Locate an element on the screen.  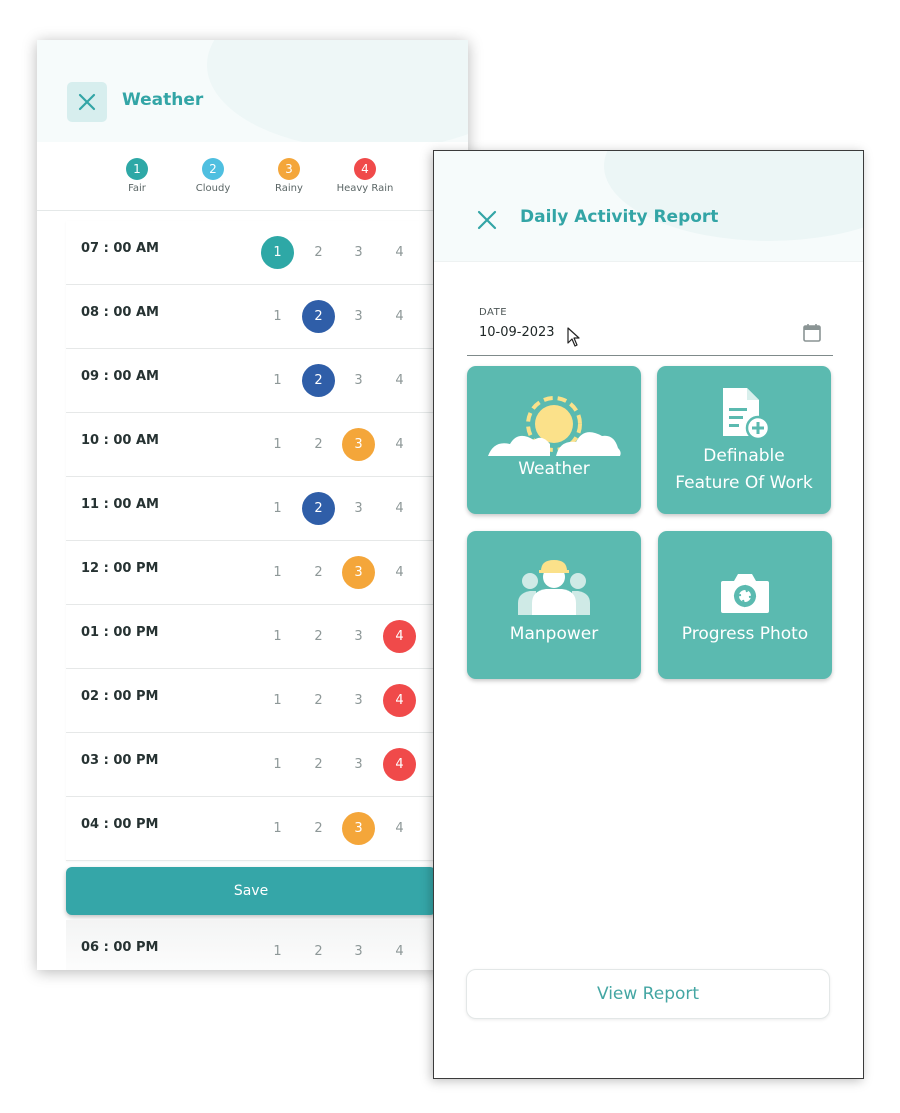
manpower-tile-label: Manpower is located at coordinates (554, 634).